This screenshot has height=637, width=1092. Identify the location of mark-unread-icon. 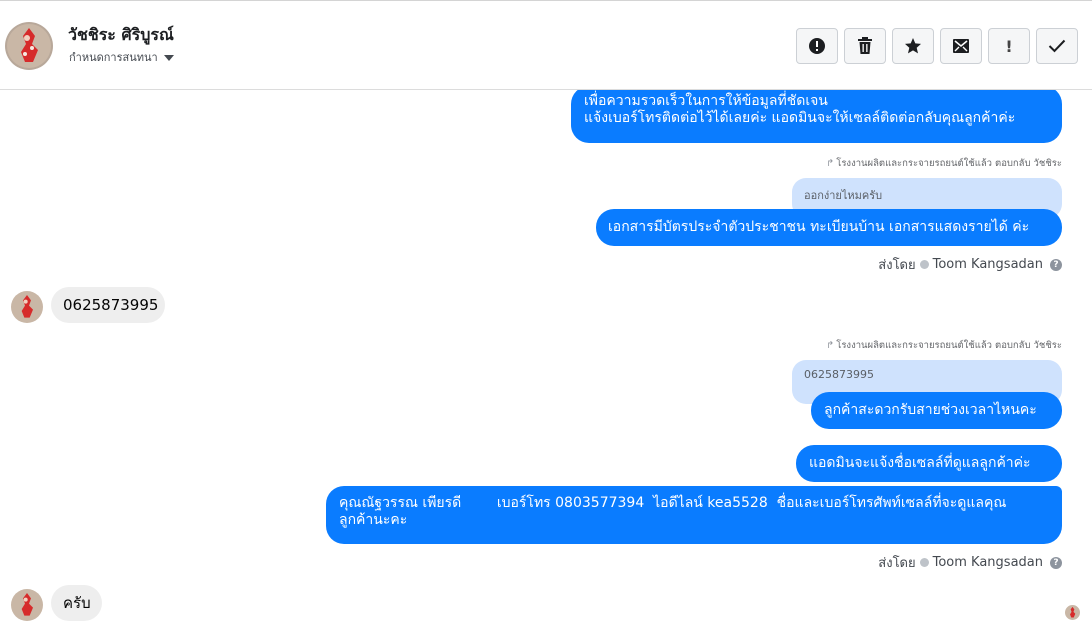
(961, 46).